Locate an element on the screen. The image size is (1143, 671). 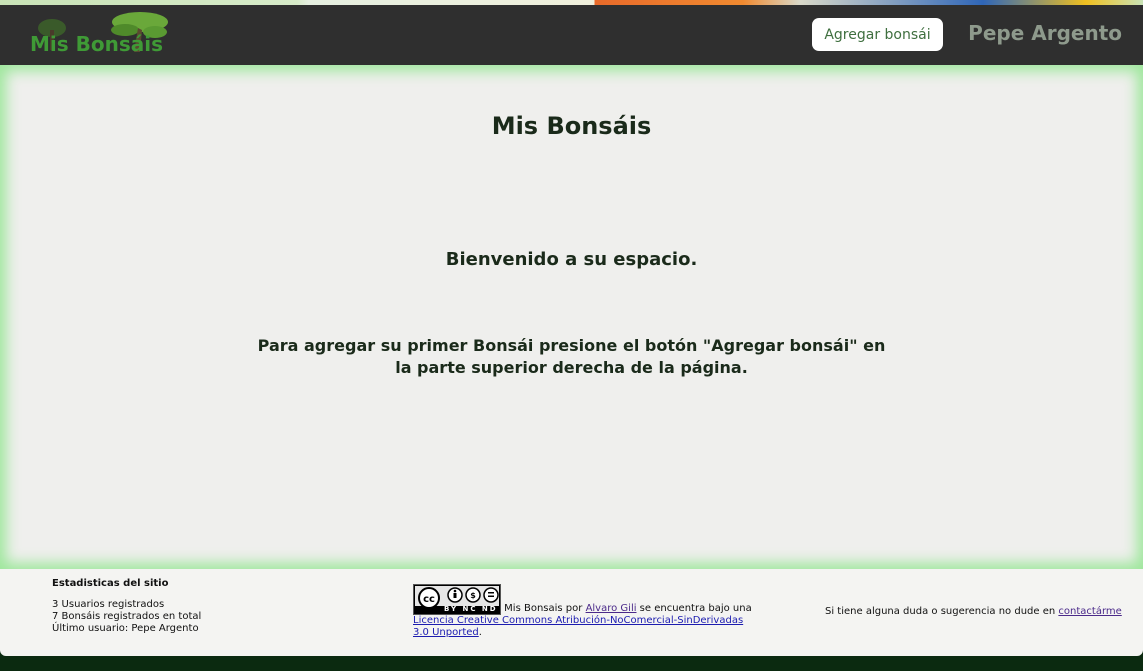
site-logo: Mis Bonsáis is located at coordinates (100, 35).